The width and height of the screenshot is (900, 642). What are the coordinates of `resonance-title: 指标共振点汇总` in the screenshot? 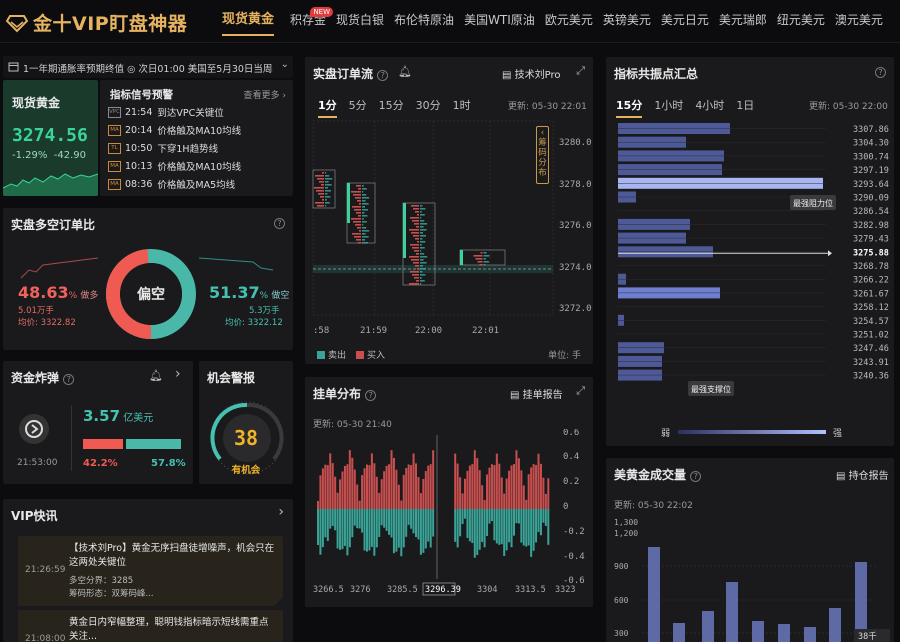 It's located at (656, 74).